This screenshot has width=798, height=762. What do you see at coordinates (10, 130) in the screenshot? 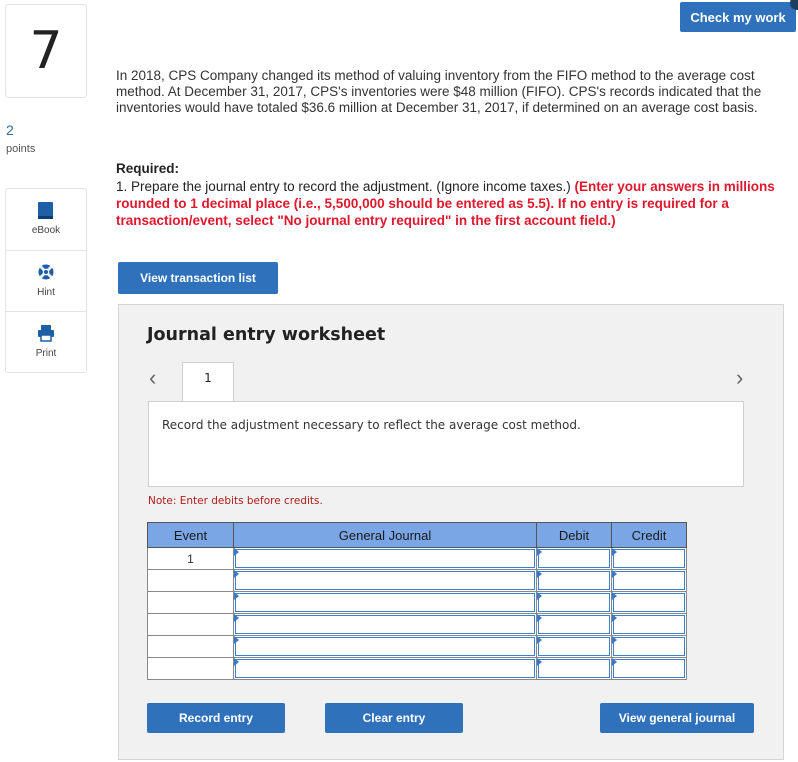
I see `points-value: 2` at bounding box center [10, 130].